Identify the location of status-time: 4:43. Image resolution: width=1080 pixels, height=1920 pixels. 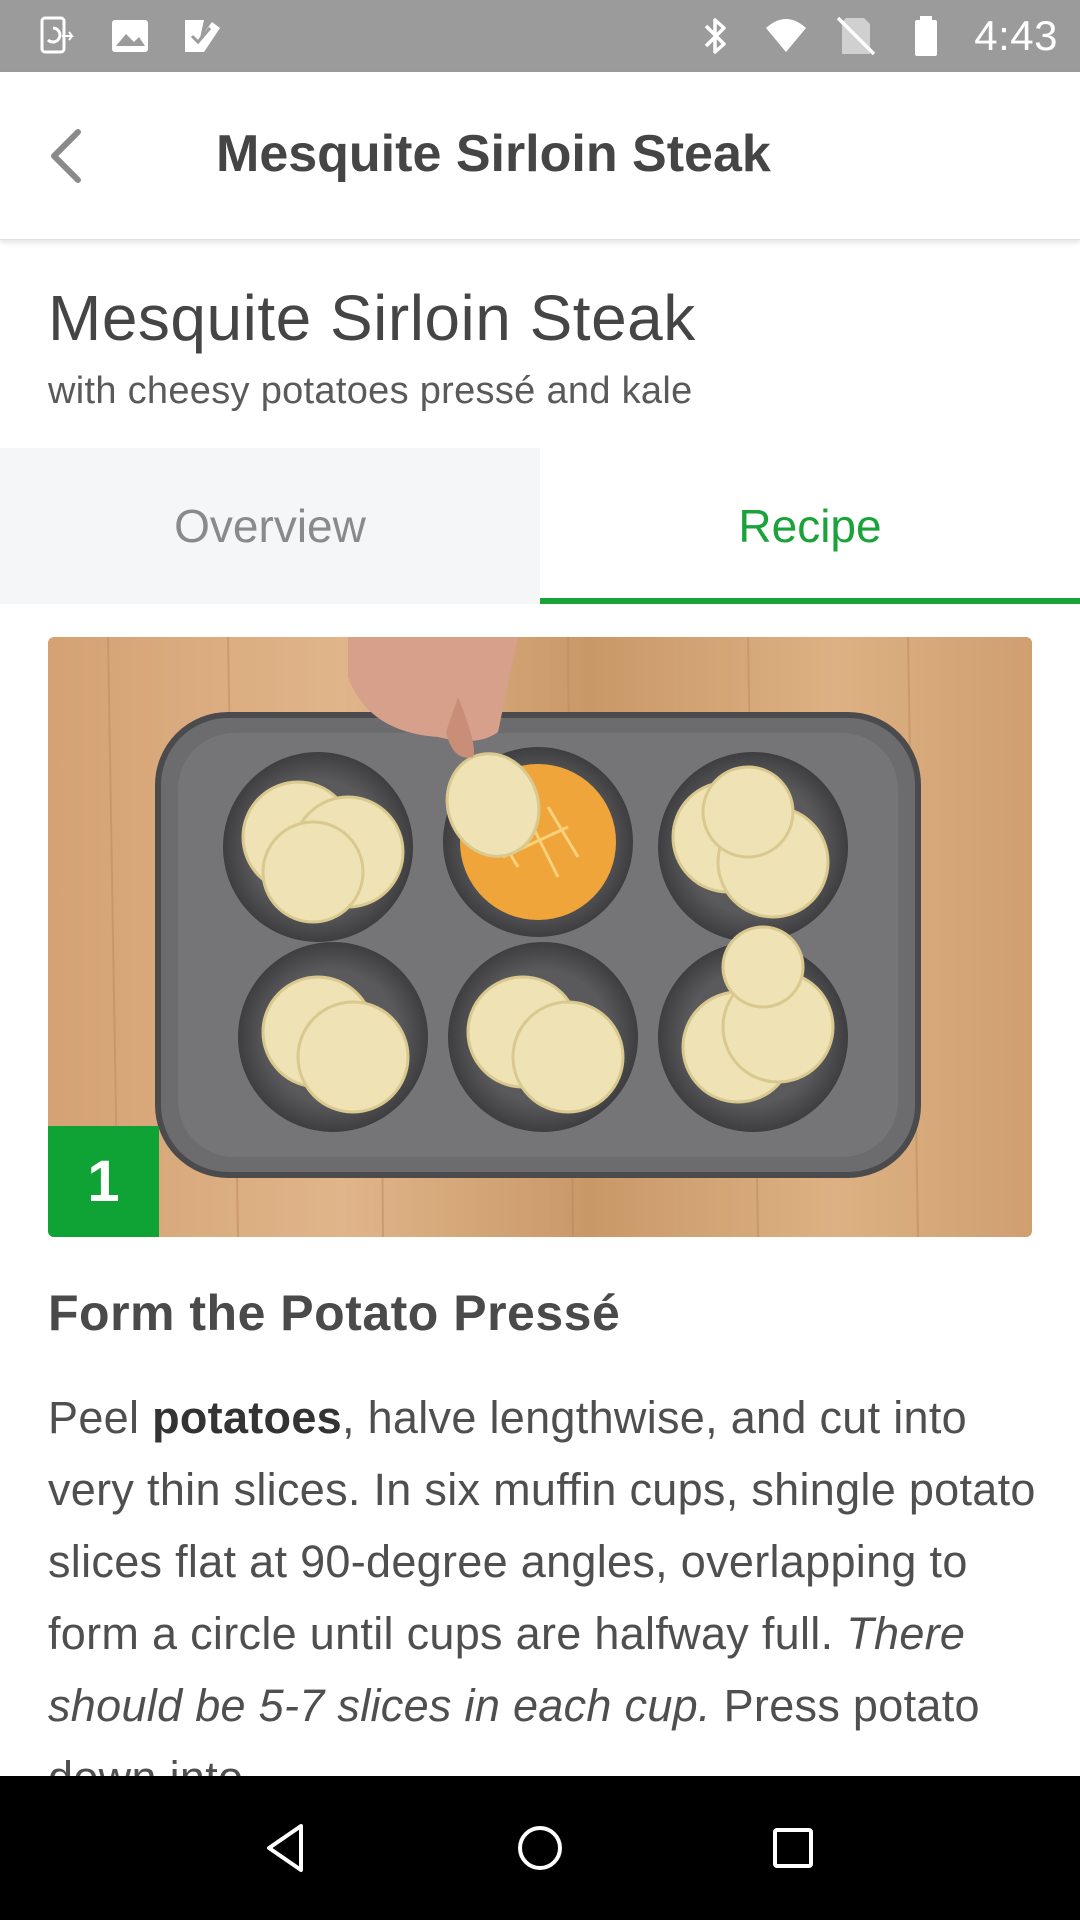
(1016, 35).